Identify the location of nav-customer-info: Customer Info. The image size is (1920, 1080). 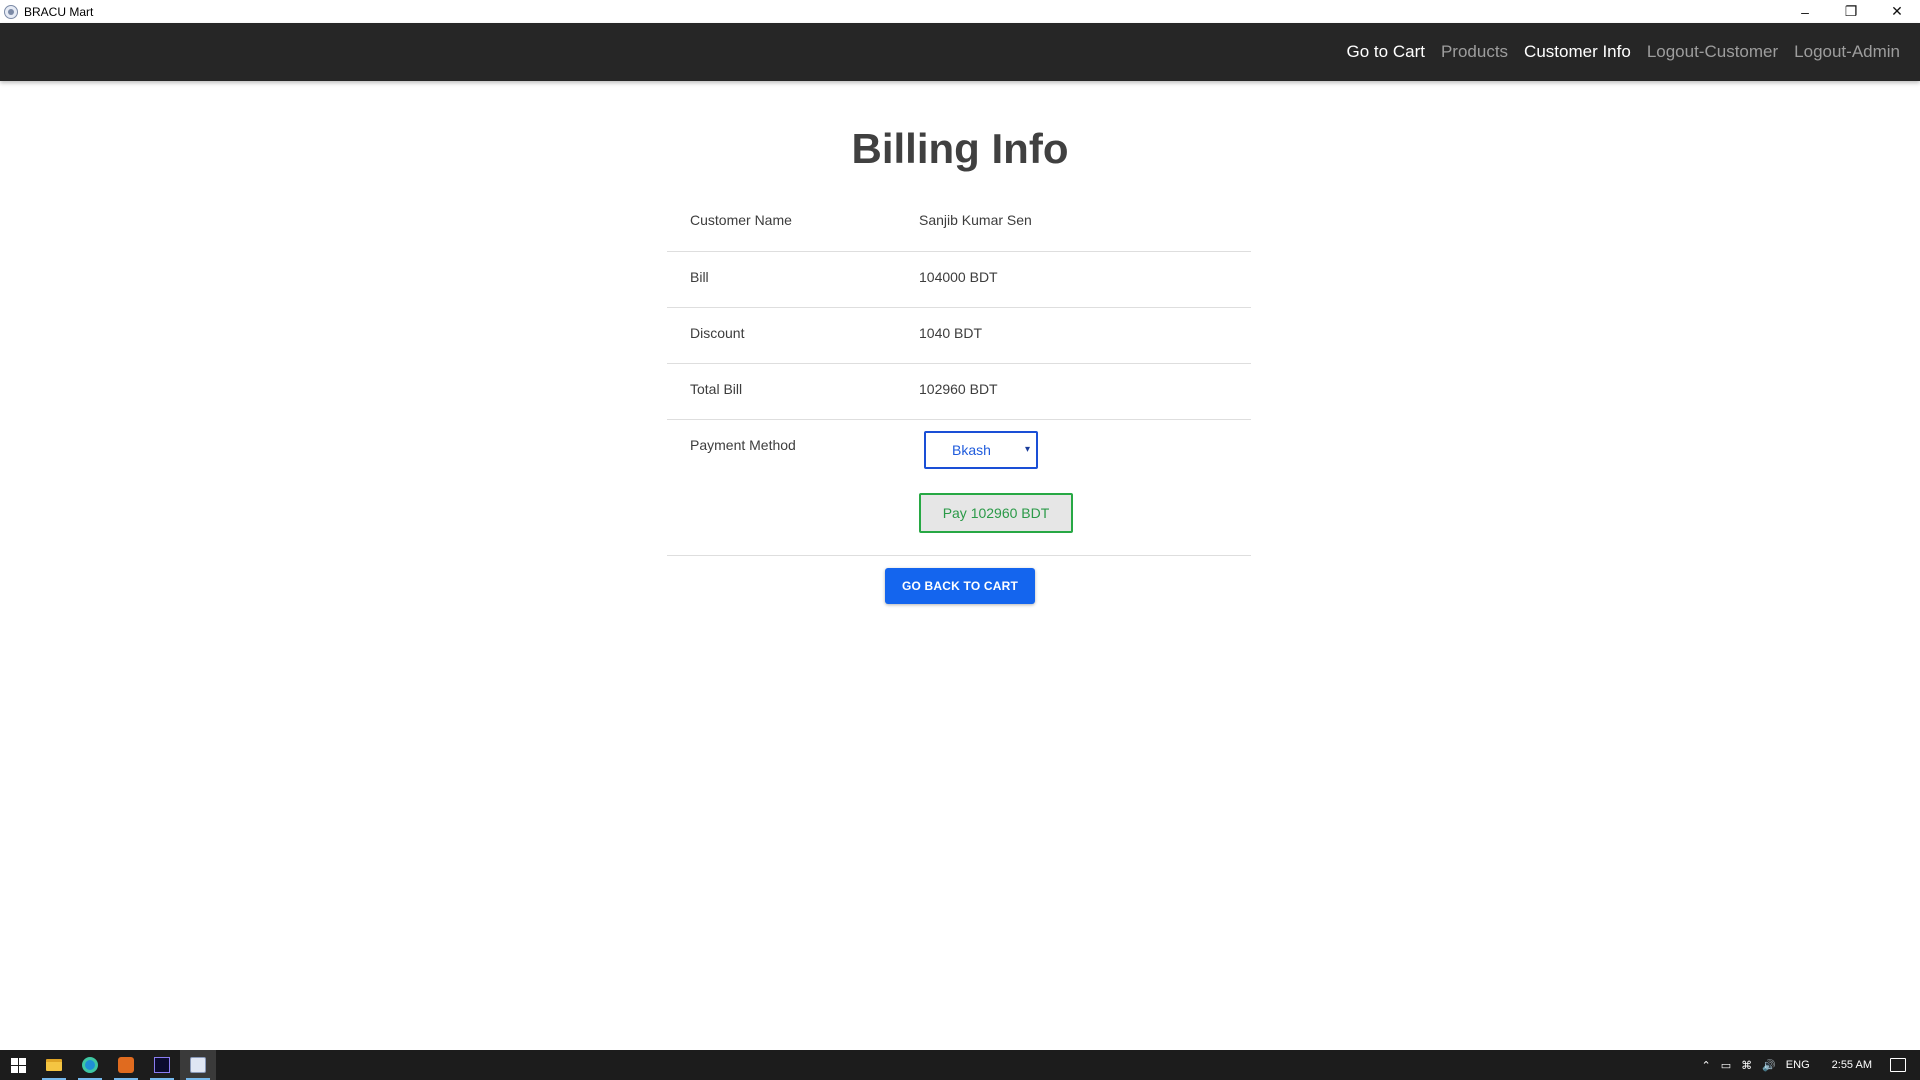
(1577, 52).